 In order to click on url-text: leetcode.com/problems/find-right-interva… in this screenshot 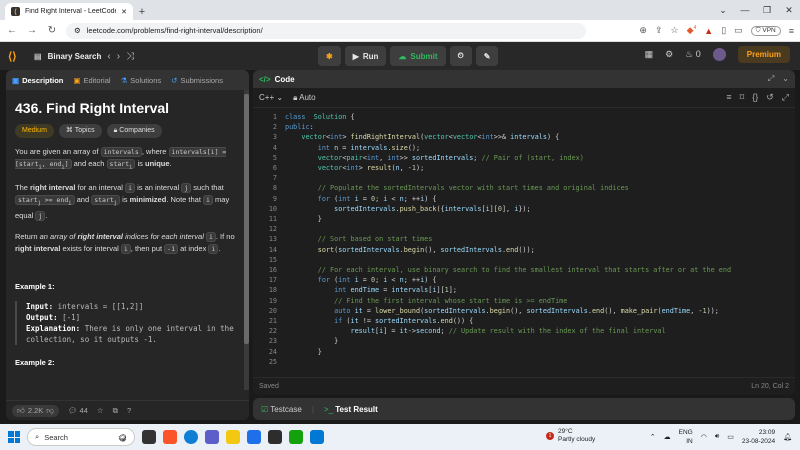, I will do `click(175, 30)`.